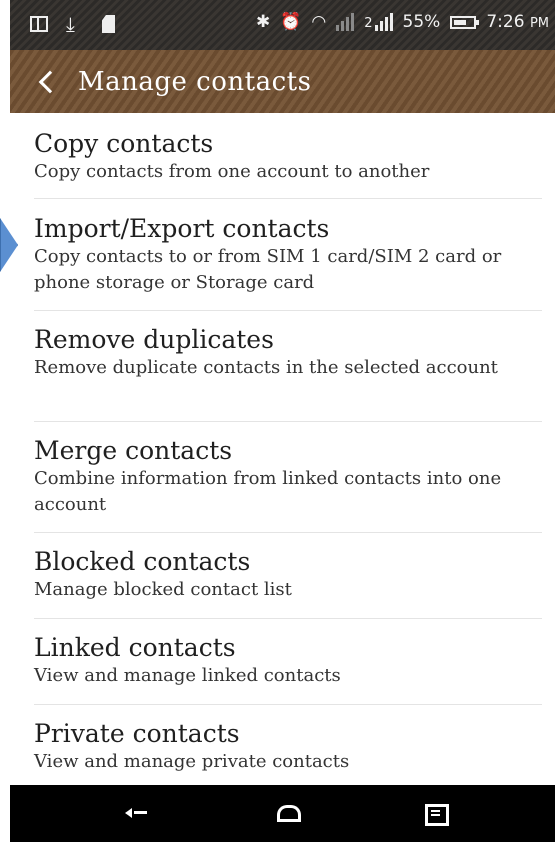  Describe the element at coordinates (137, 733) in the screenshot. I see `menu-item-title: Private contacts` at that location.